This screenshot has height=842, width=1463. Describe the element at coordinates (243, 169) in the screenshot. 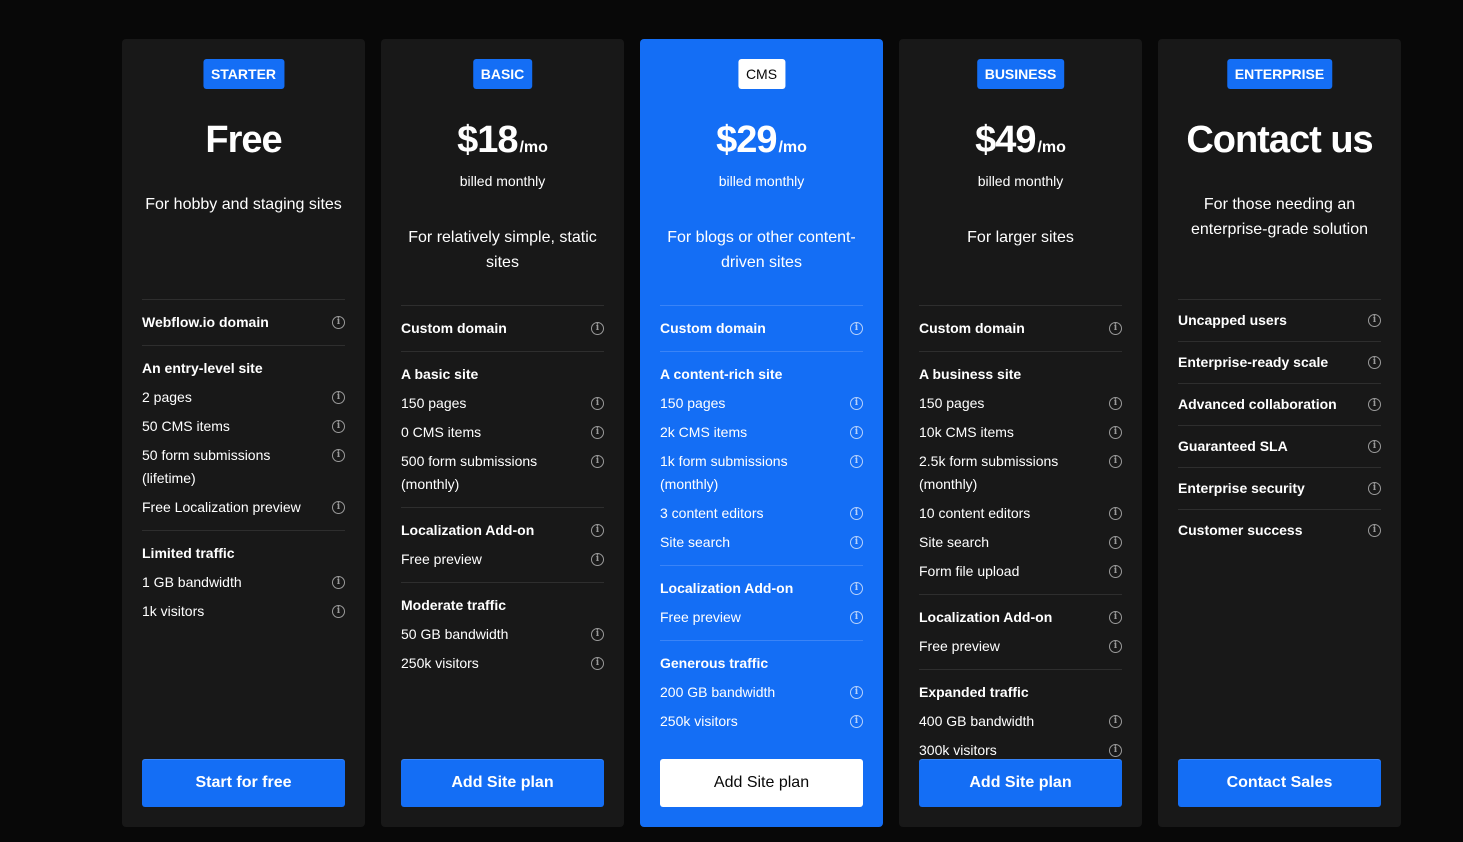

I see `plan-header: STARTER Free For hobby and staging sites` at that location.